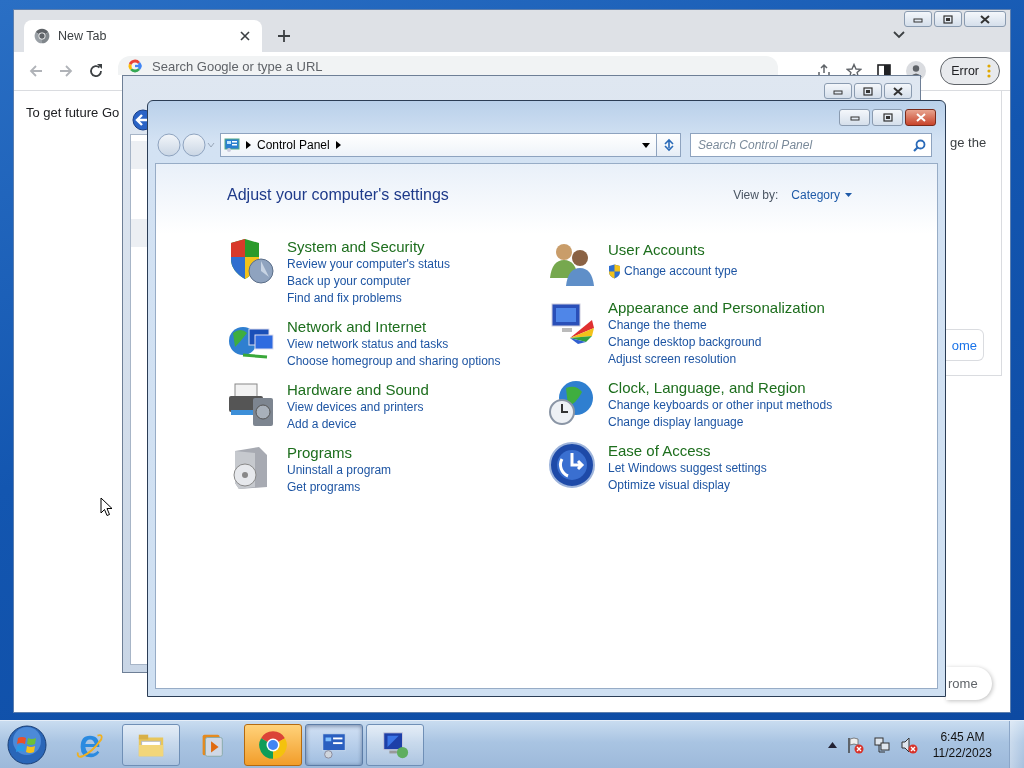 Image resolution: width=1024 pixels, height=768 pixels. I want to click on bottom-button: rome, so click(969, 683).